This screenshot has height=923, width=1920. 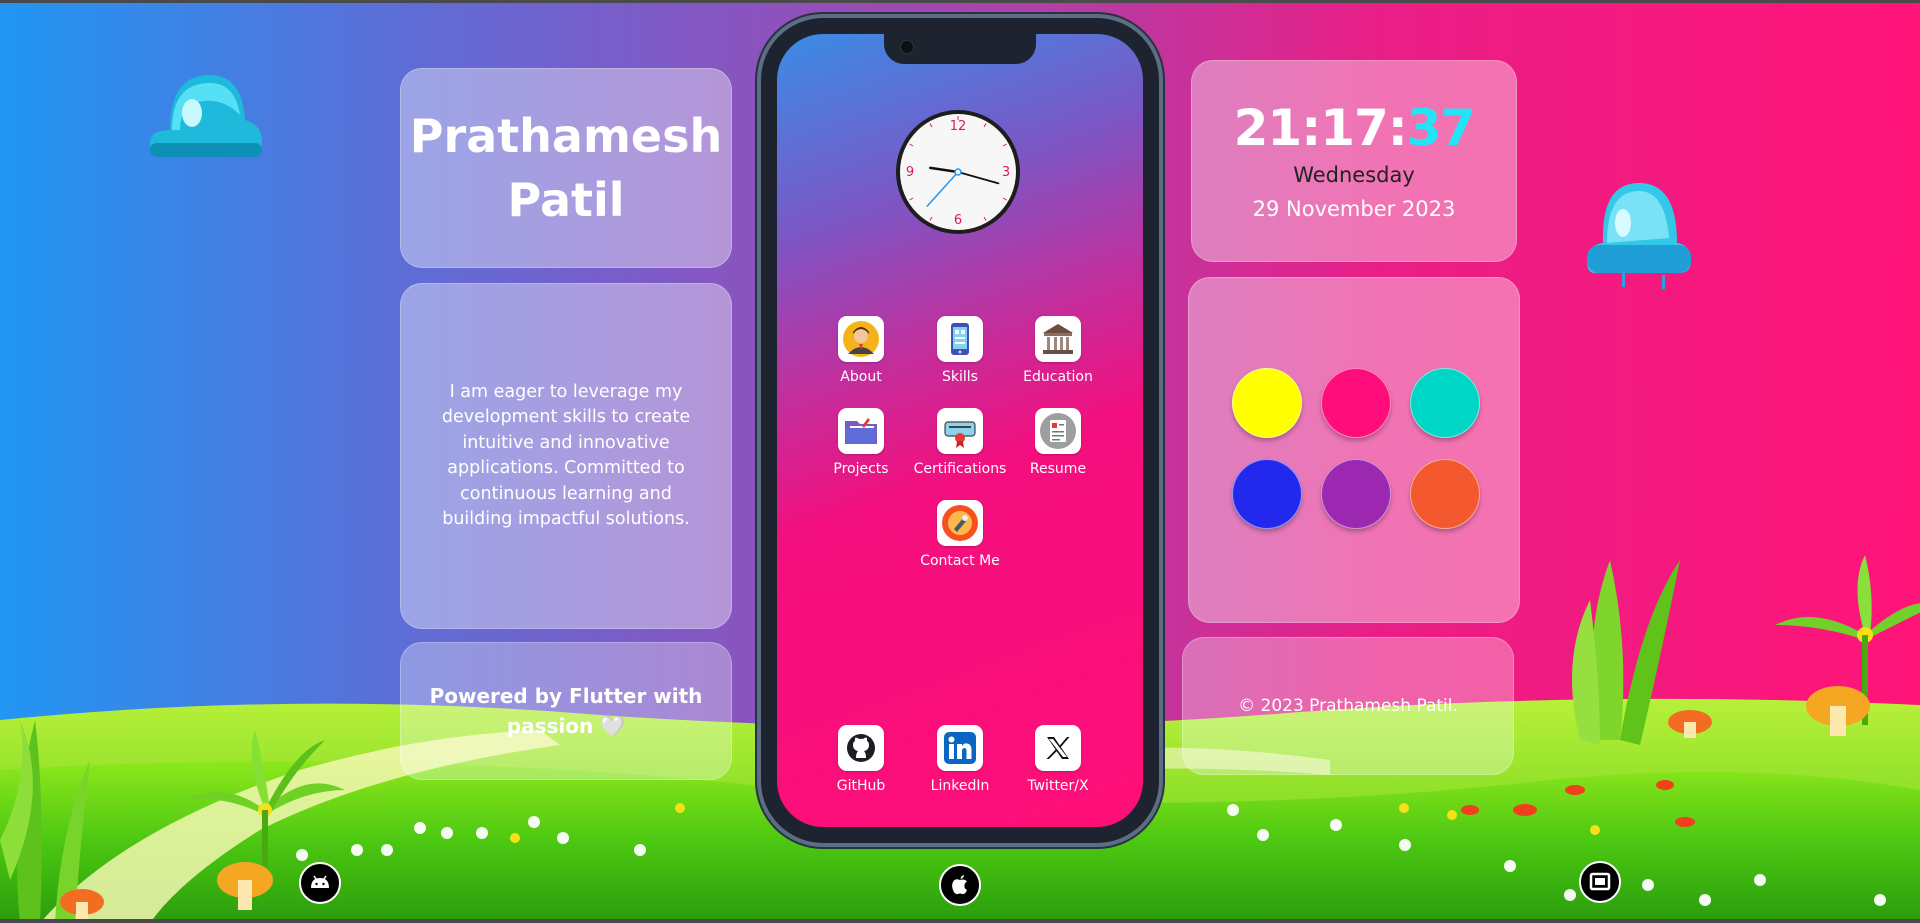 I want to click on name-last: Patil, so click(x=566, y=200).